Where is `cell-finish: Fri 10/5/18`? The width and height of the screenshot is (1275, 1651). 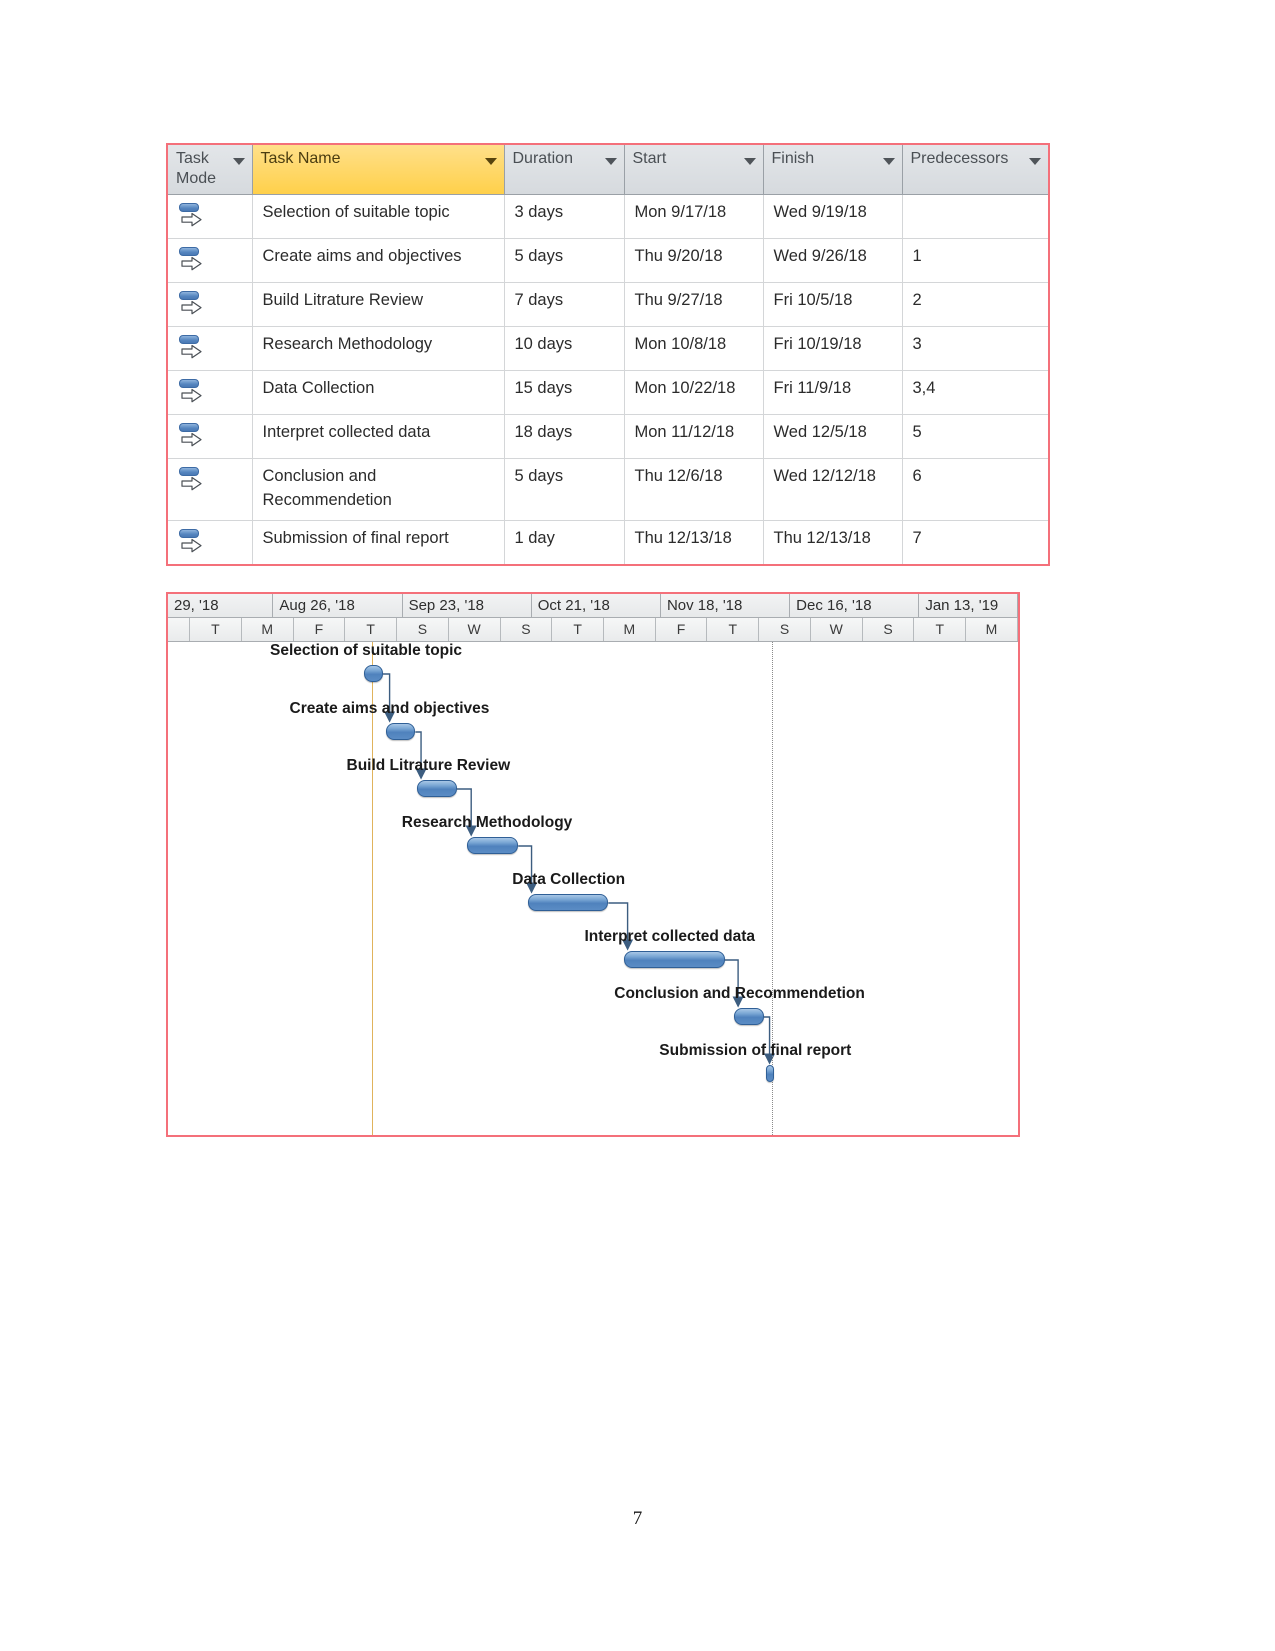 cell-finish: Fri 10/5/18 is located at coordinates (833, 304).